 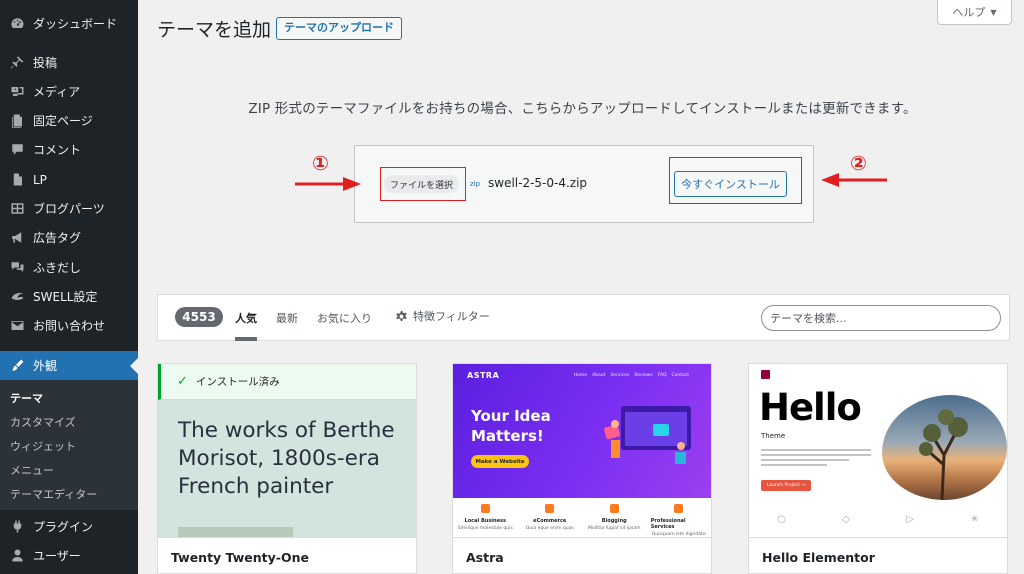 I want to click on sidebar-item-users: ユーザー, so click(x=69, y=555).